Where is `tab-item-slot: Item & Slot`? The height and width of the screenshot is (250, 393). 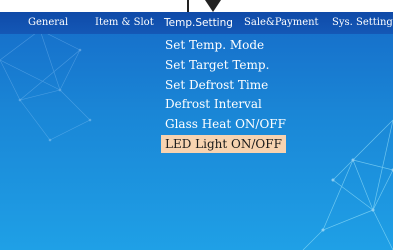 tab-item-slot: Item & Slot is located at coordinates (124, 23).